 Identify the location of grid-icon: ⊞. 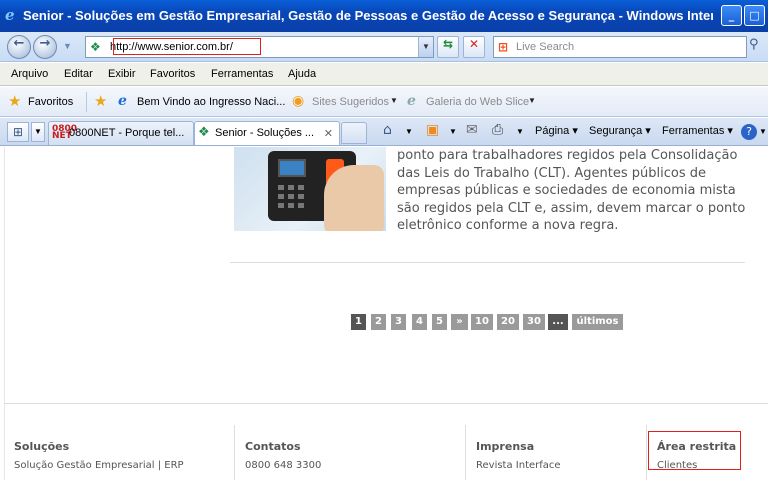
(18, 132).